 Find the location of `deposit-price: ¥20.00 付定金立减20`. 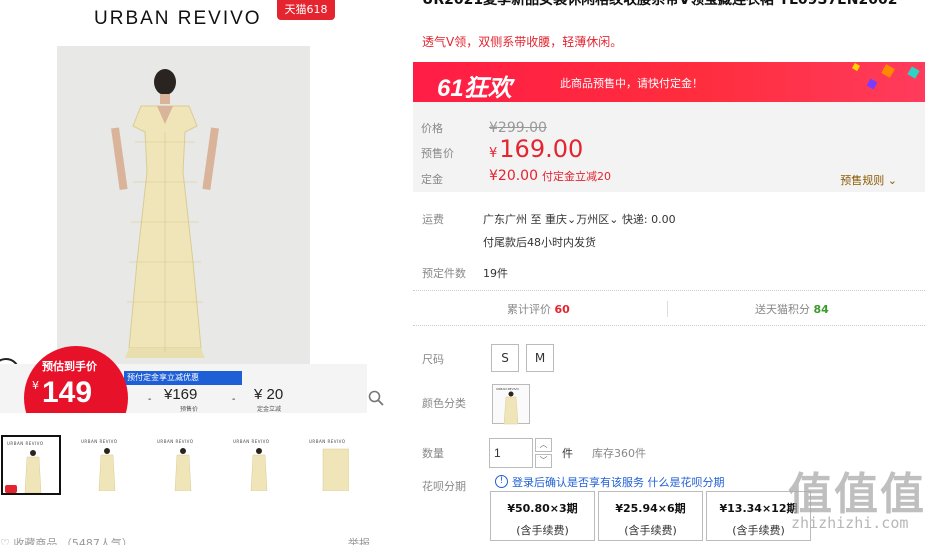

deposit-price: ¥20.00 付定金立减20 is located at coordinates (550, 176).